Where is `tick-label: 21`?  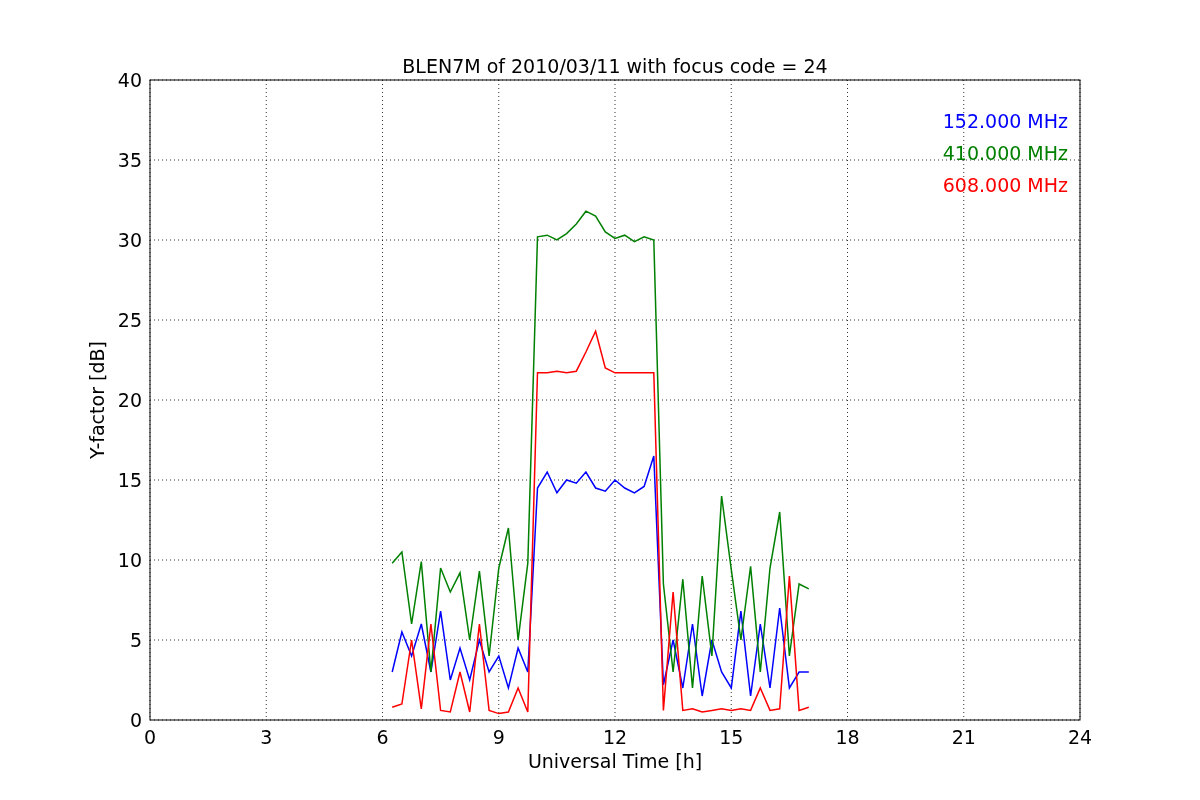 tick-label: 21 is located at coordinates (963, 737).